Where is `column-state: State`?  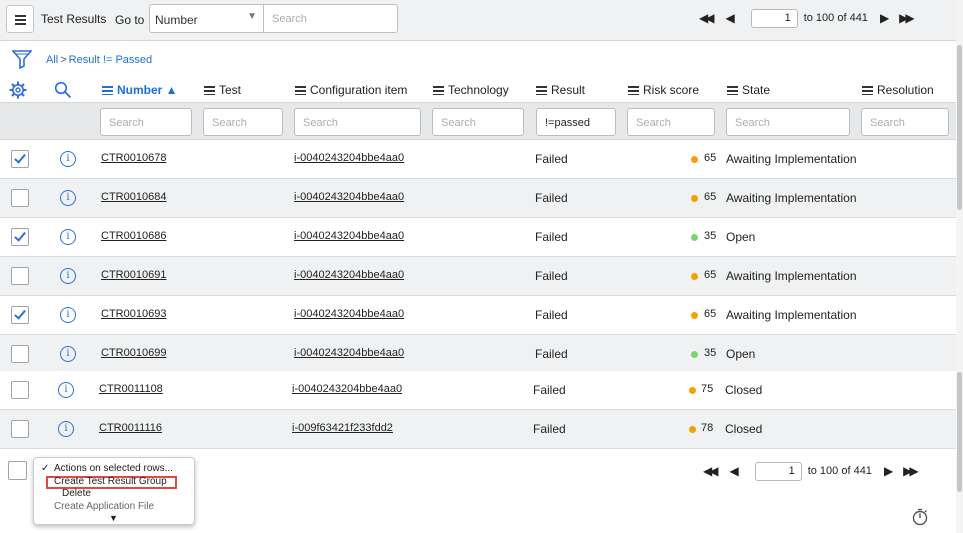 column-state: State is located at coordinates (748, 90).